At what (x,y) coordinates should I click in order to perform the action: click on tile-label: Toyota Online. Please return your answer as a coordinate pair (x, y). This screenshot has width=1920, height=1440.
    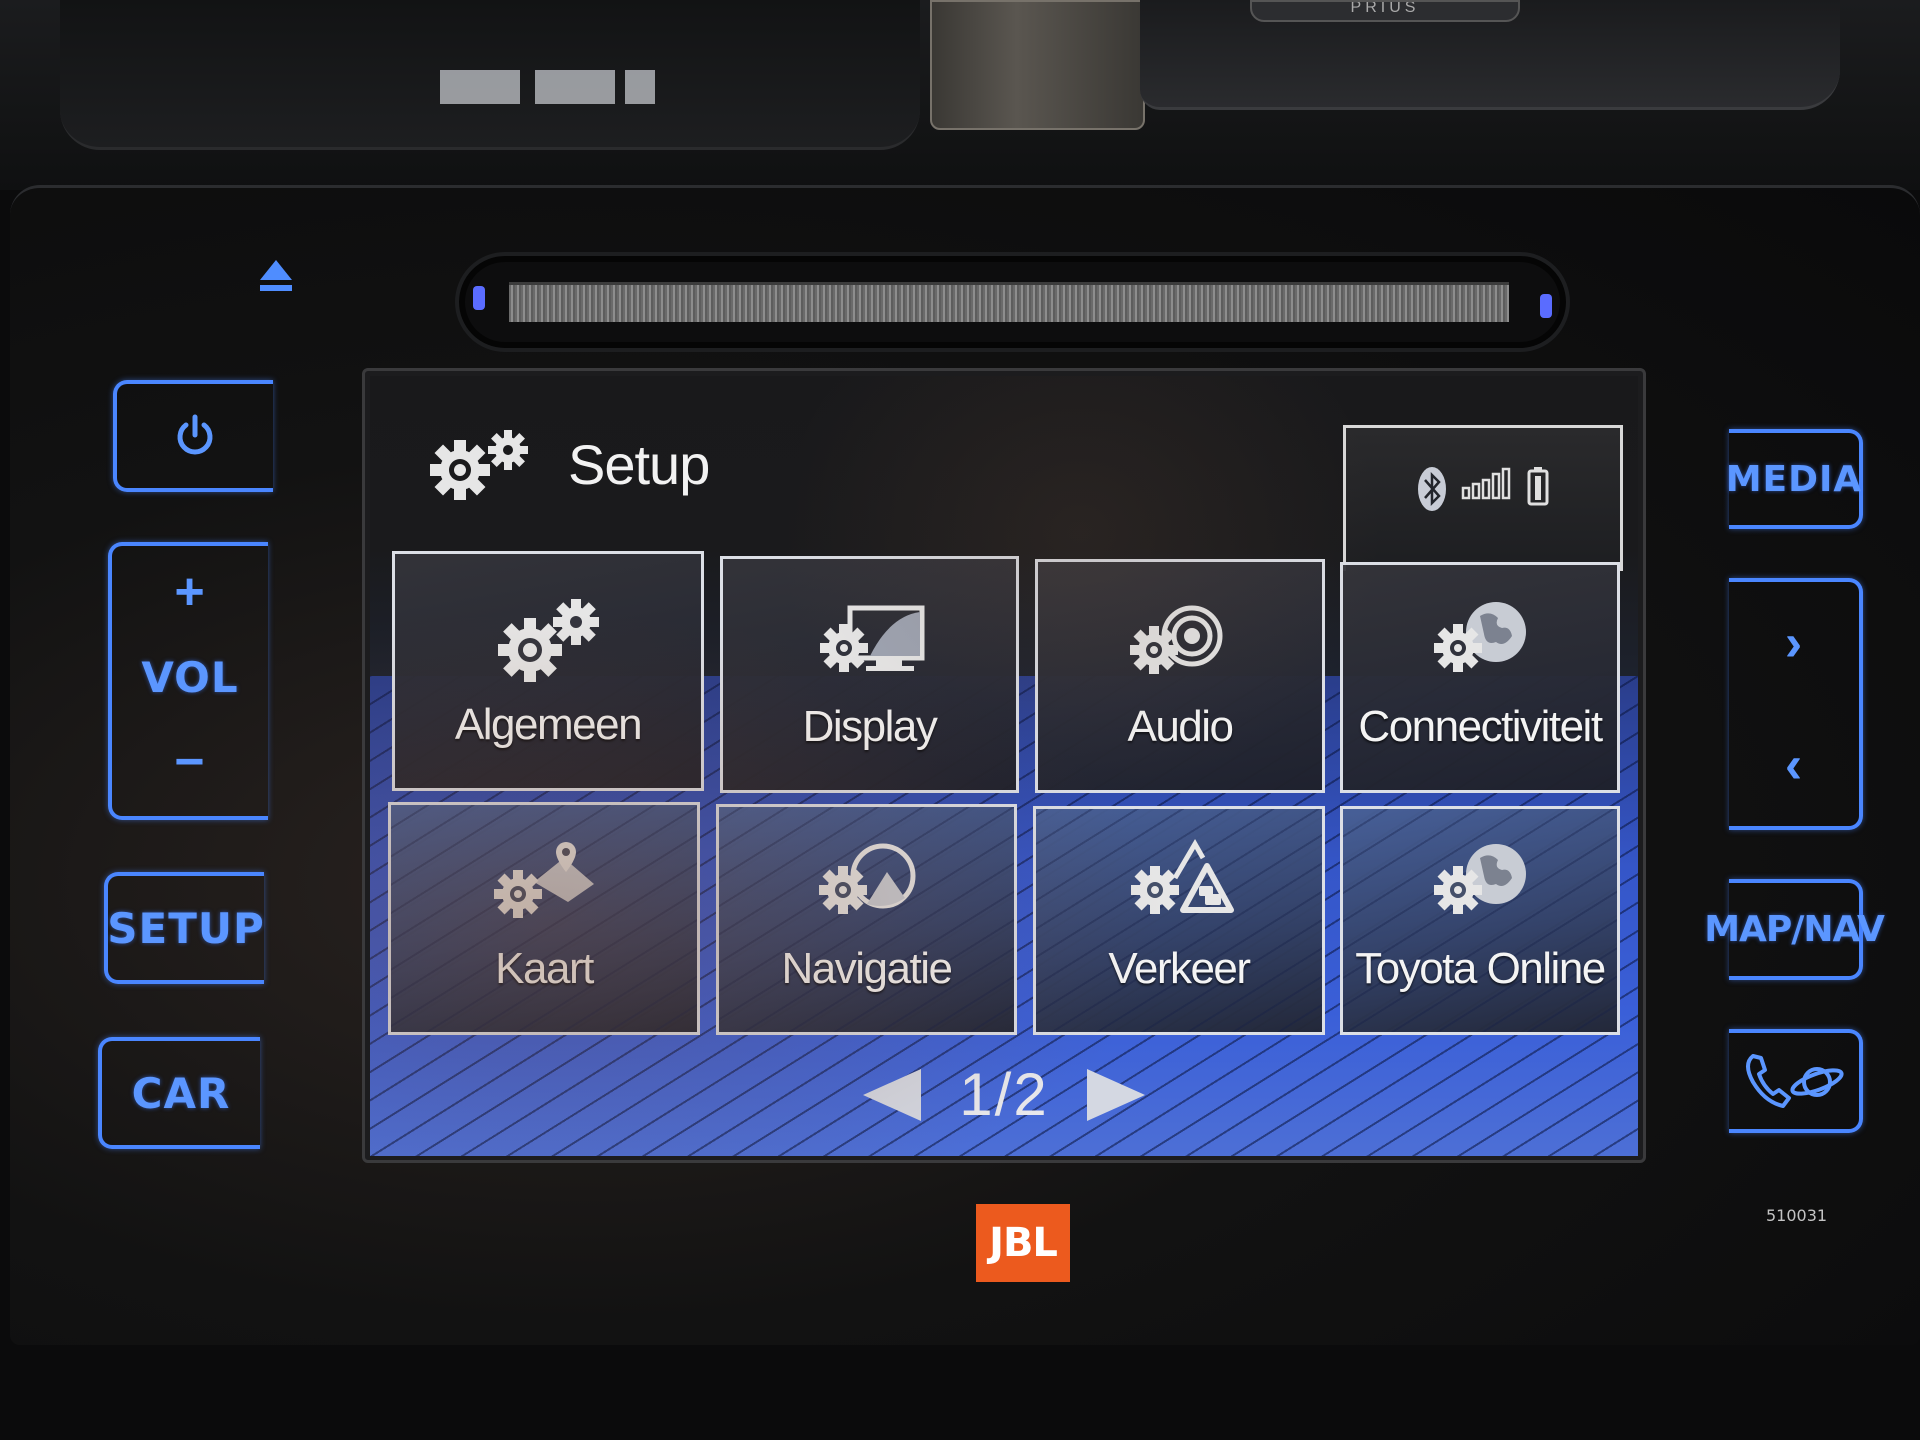
    Looking at the image, I should click on (1480, 968).